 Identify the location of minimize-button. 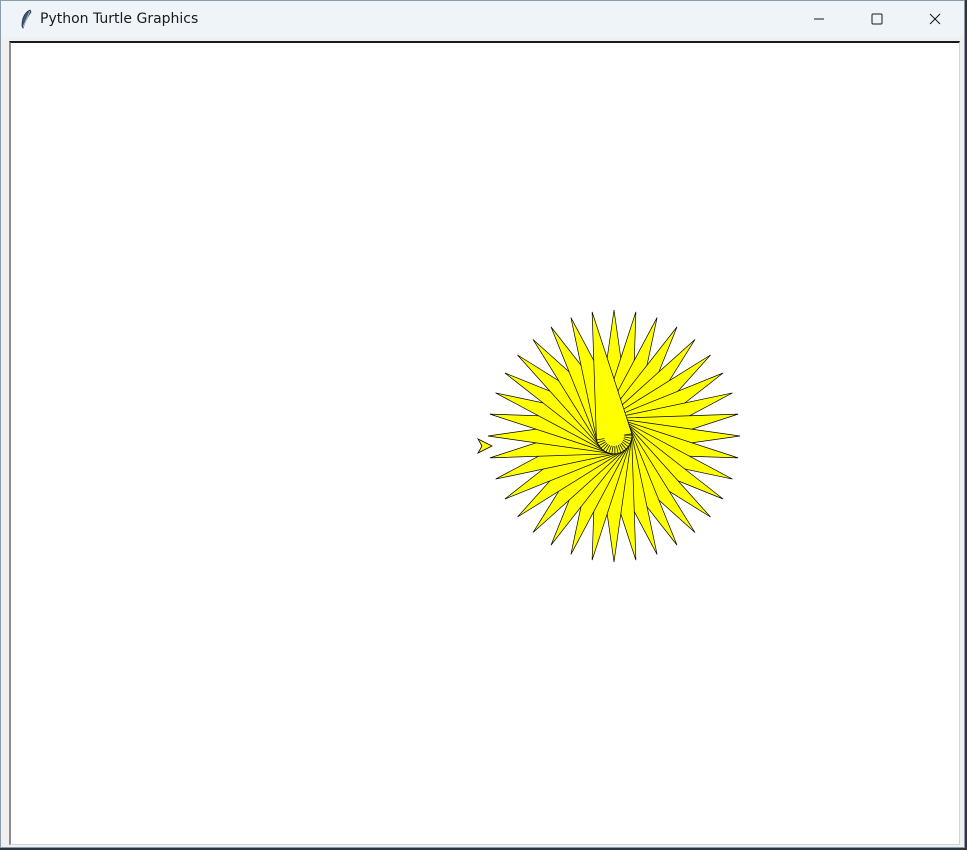
(819, 19).